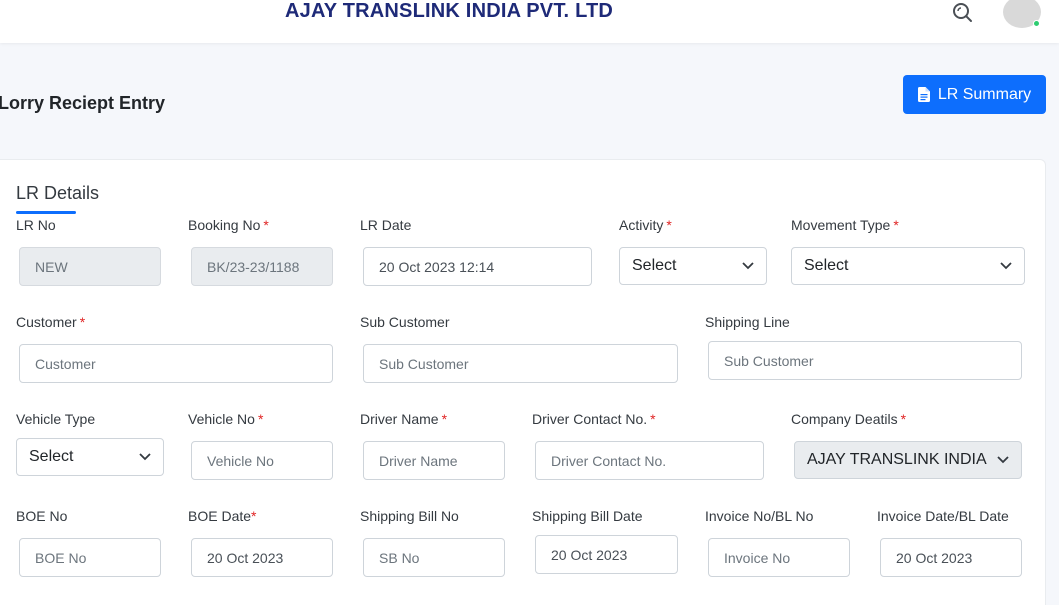  What do you see at coordinates (386, 225) in the screenshot?
I see `lr-date-label: LR Date` at bounding box center [386, 225].